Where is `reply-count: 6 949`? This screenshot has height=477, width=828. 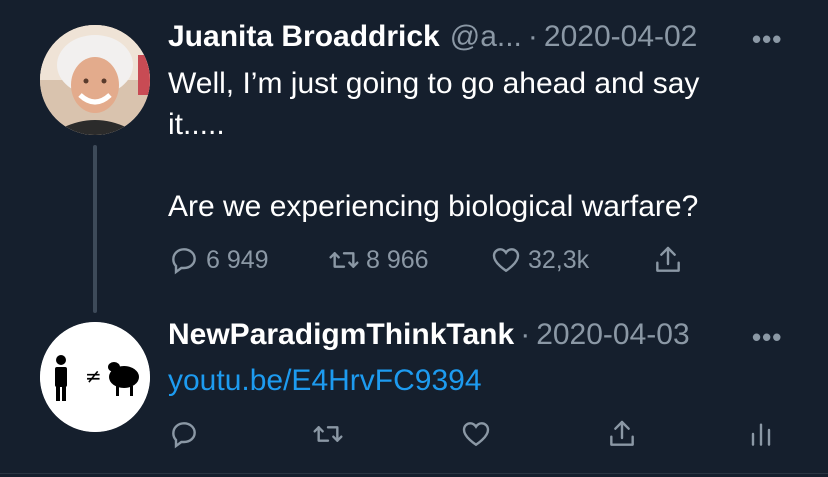 reply-count: 6 949 is located at coordinates (237, 259).